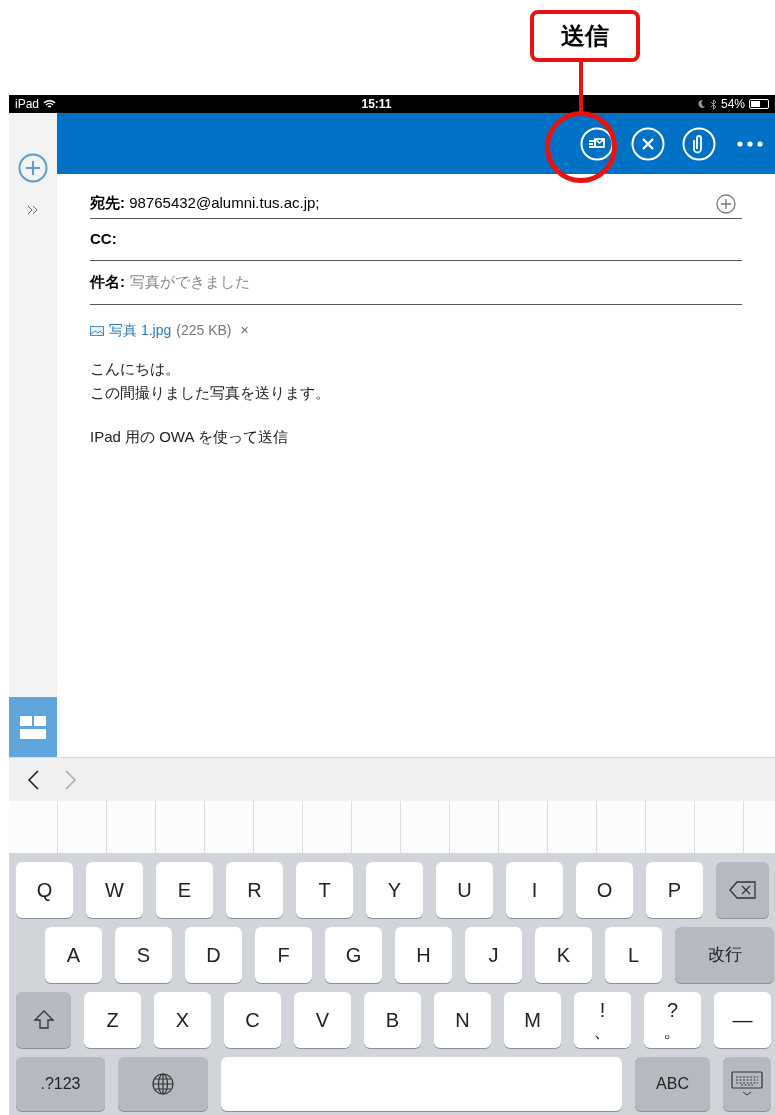  Describe the element at coordinates (60, 1084) in the screenshot. I see `mode-key: .?123` at that location.